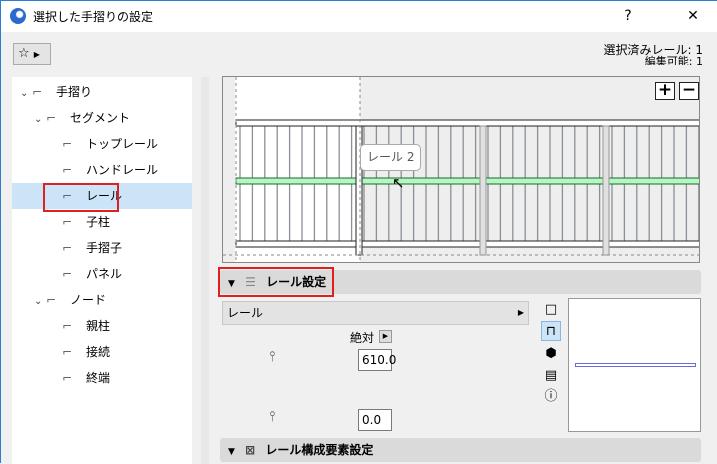 The width and height of the screenshot is (717, 464). I want to click on baluster-icon: ⌐, so click(67, 248).